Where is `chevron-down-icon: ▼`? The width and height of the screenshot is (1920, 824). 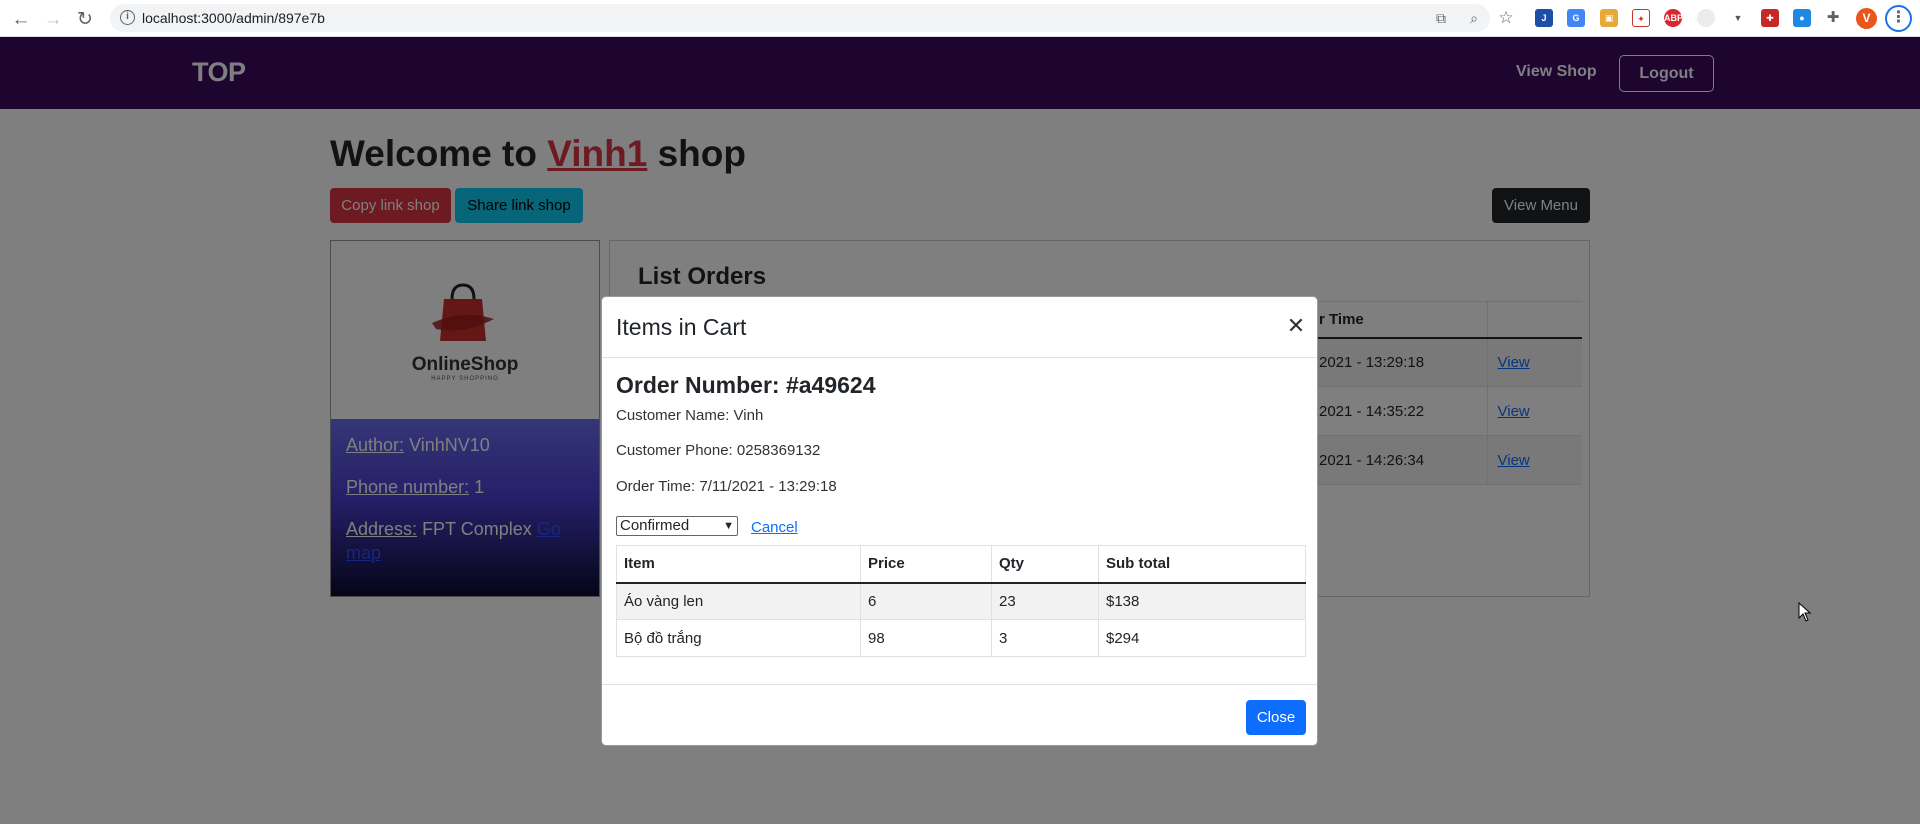
chevron-down-icon: ▼ is located at coordinates (728, 526).